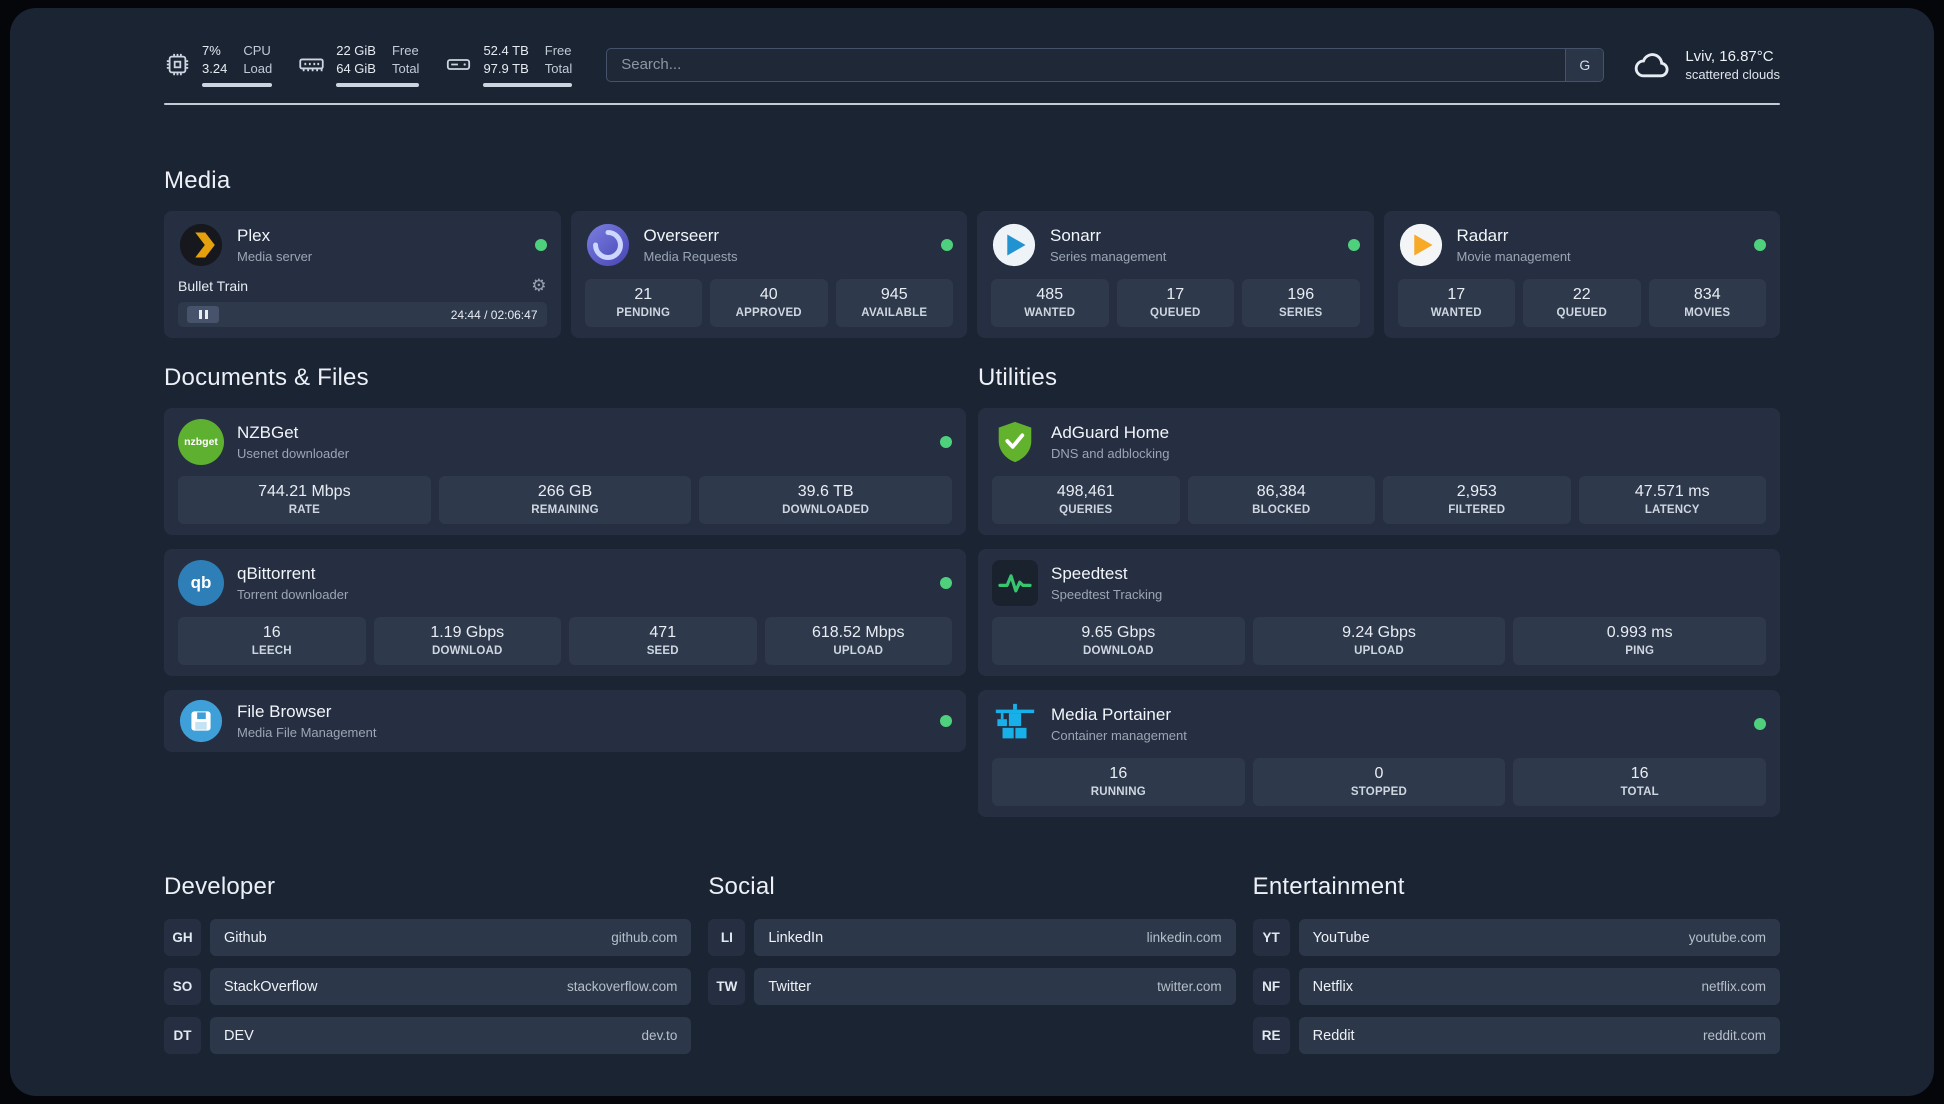 Image resolution: width=1944 pixels, height=1104 pixels. What do you see at coordinates (894, 303) in the screenshot?
I see `stat-tile: 945 AVAILABLE` at bounding box center [894, 303].